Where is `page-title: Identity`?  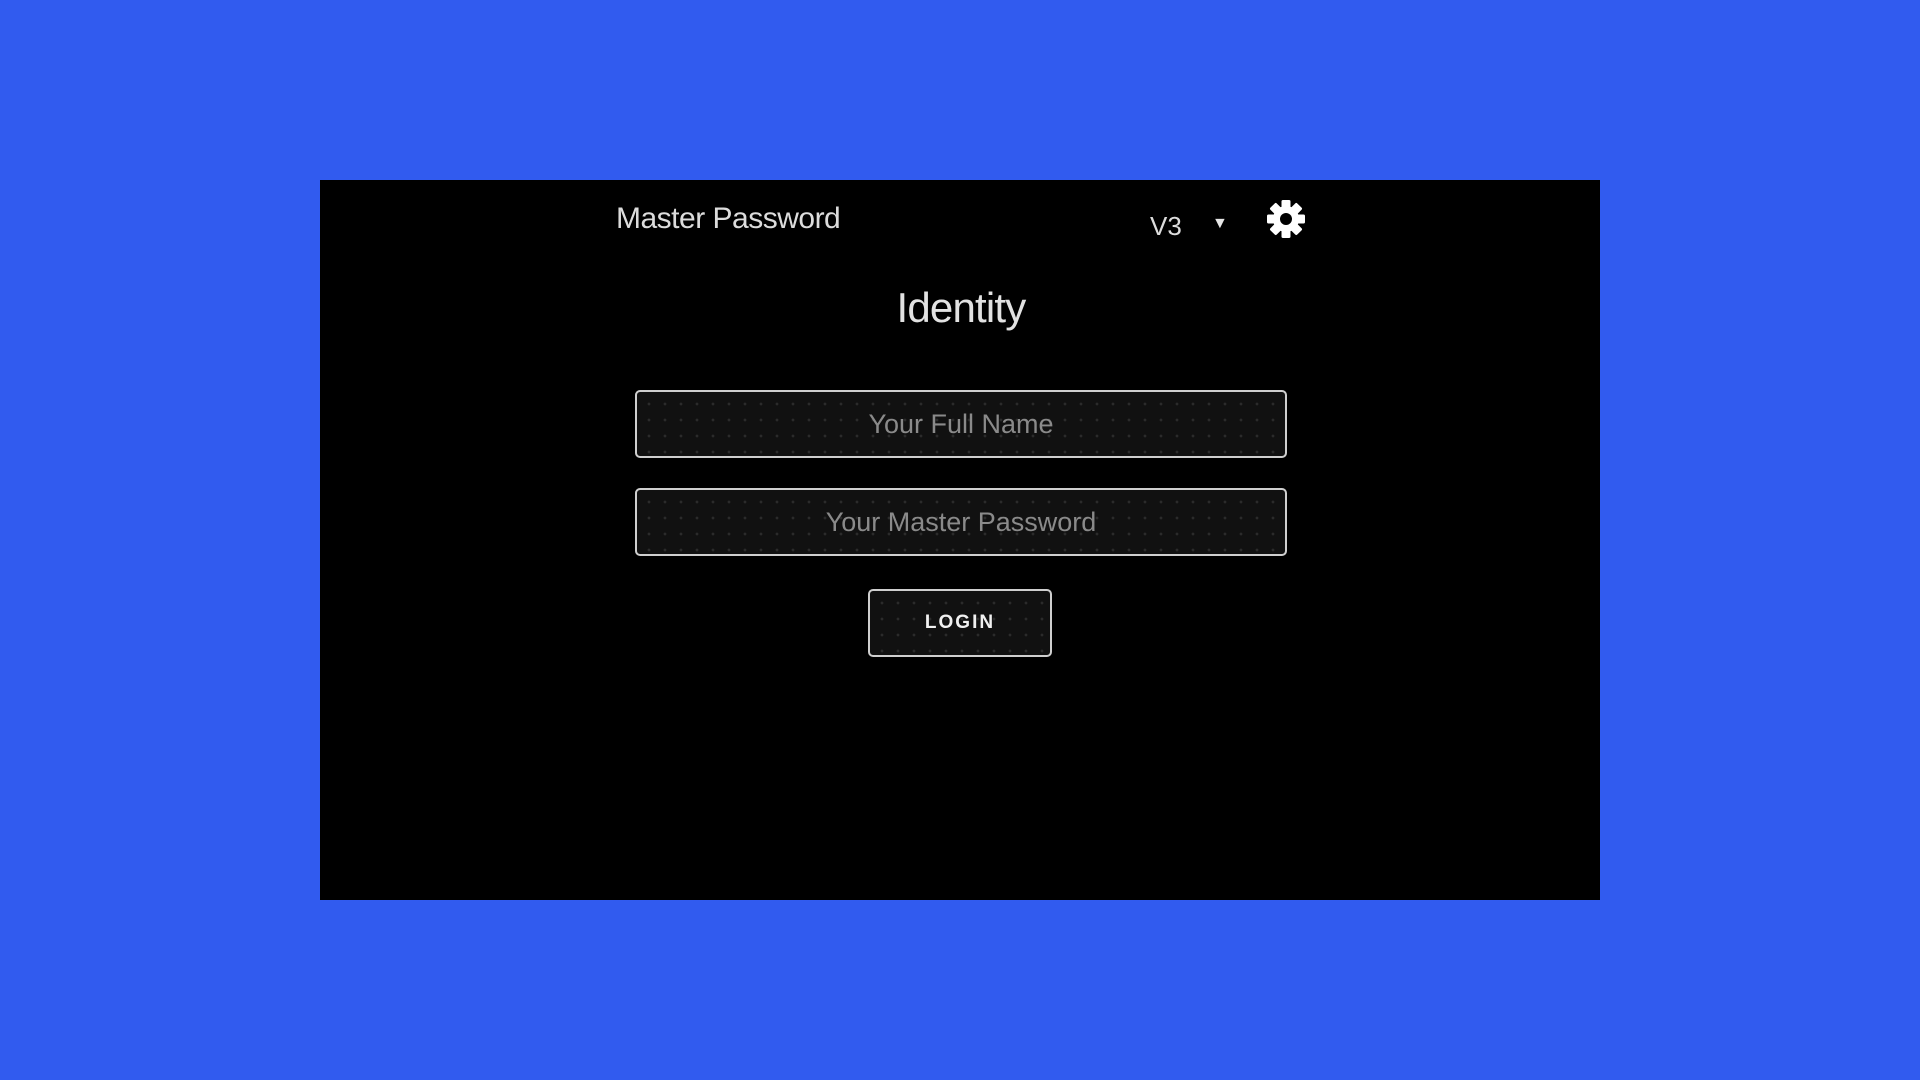
page-title: Identity is located at coordinates (961, 307).